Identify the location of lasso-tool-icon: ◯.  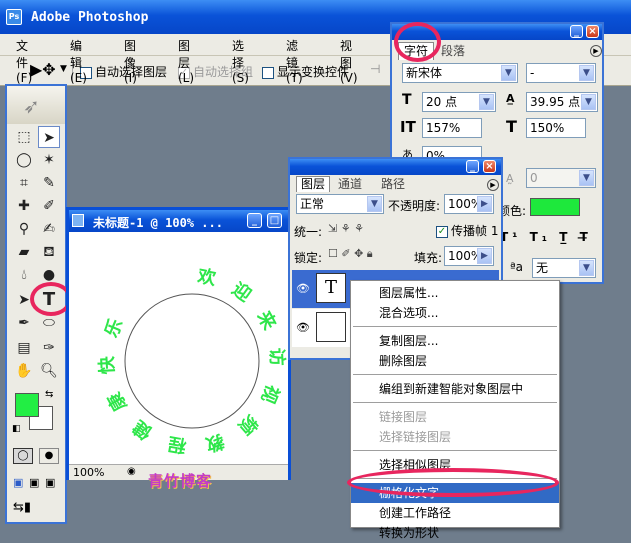
(24, 160).